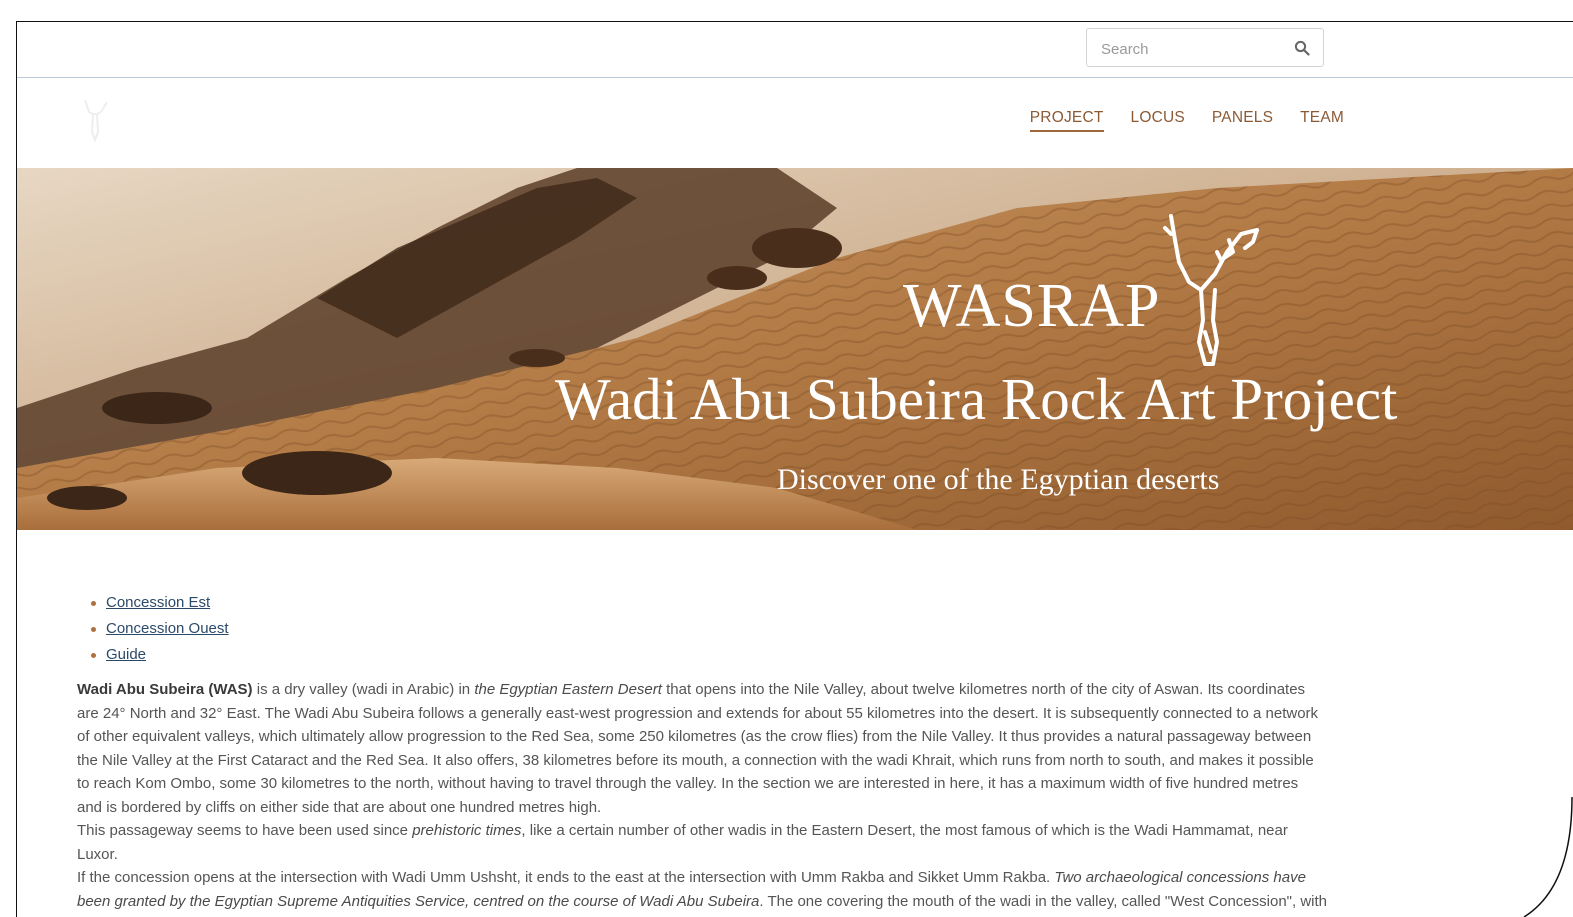 The width and height of the screenshot is (1573, 917). What do you see at coordinates (716, 655) in the screenshot?
I see `list-item: Guide` at bounding box center [716, 655].